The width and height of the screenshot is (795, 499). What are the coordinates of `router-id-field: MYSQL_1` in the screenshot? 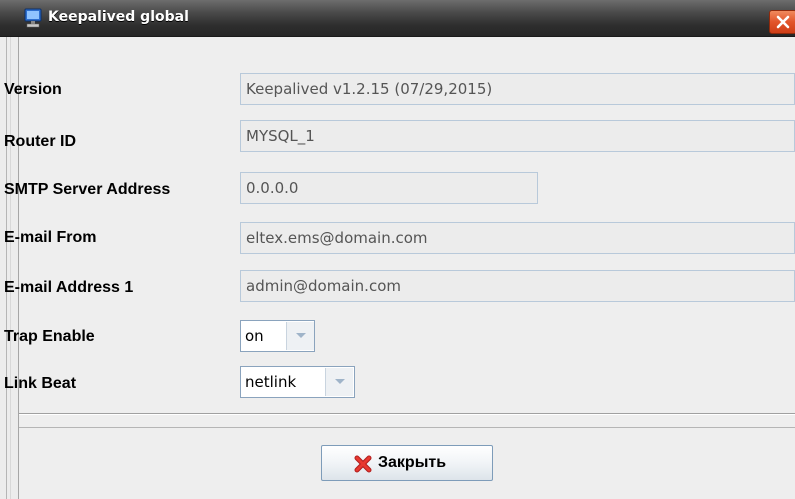 It's located at (517, 136).